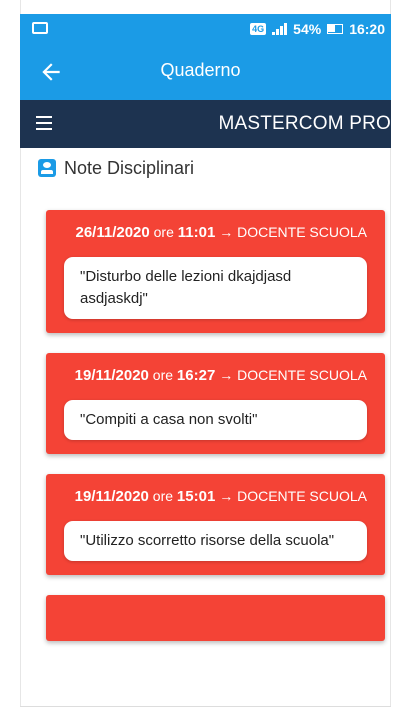  What do you see at coordinates (112, 232) in the screenshot?
I see `note-date: 26/11/2020` at bounding box center [112, 232].